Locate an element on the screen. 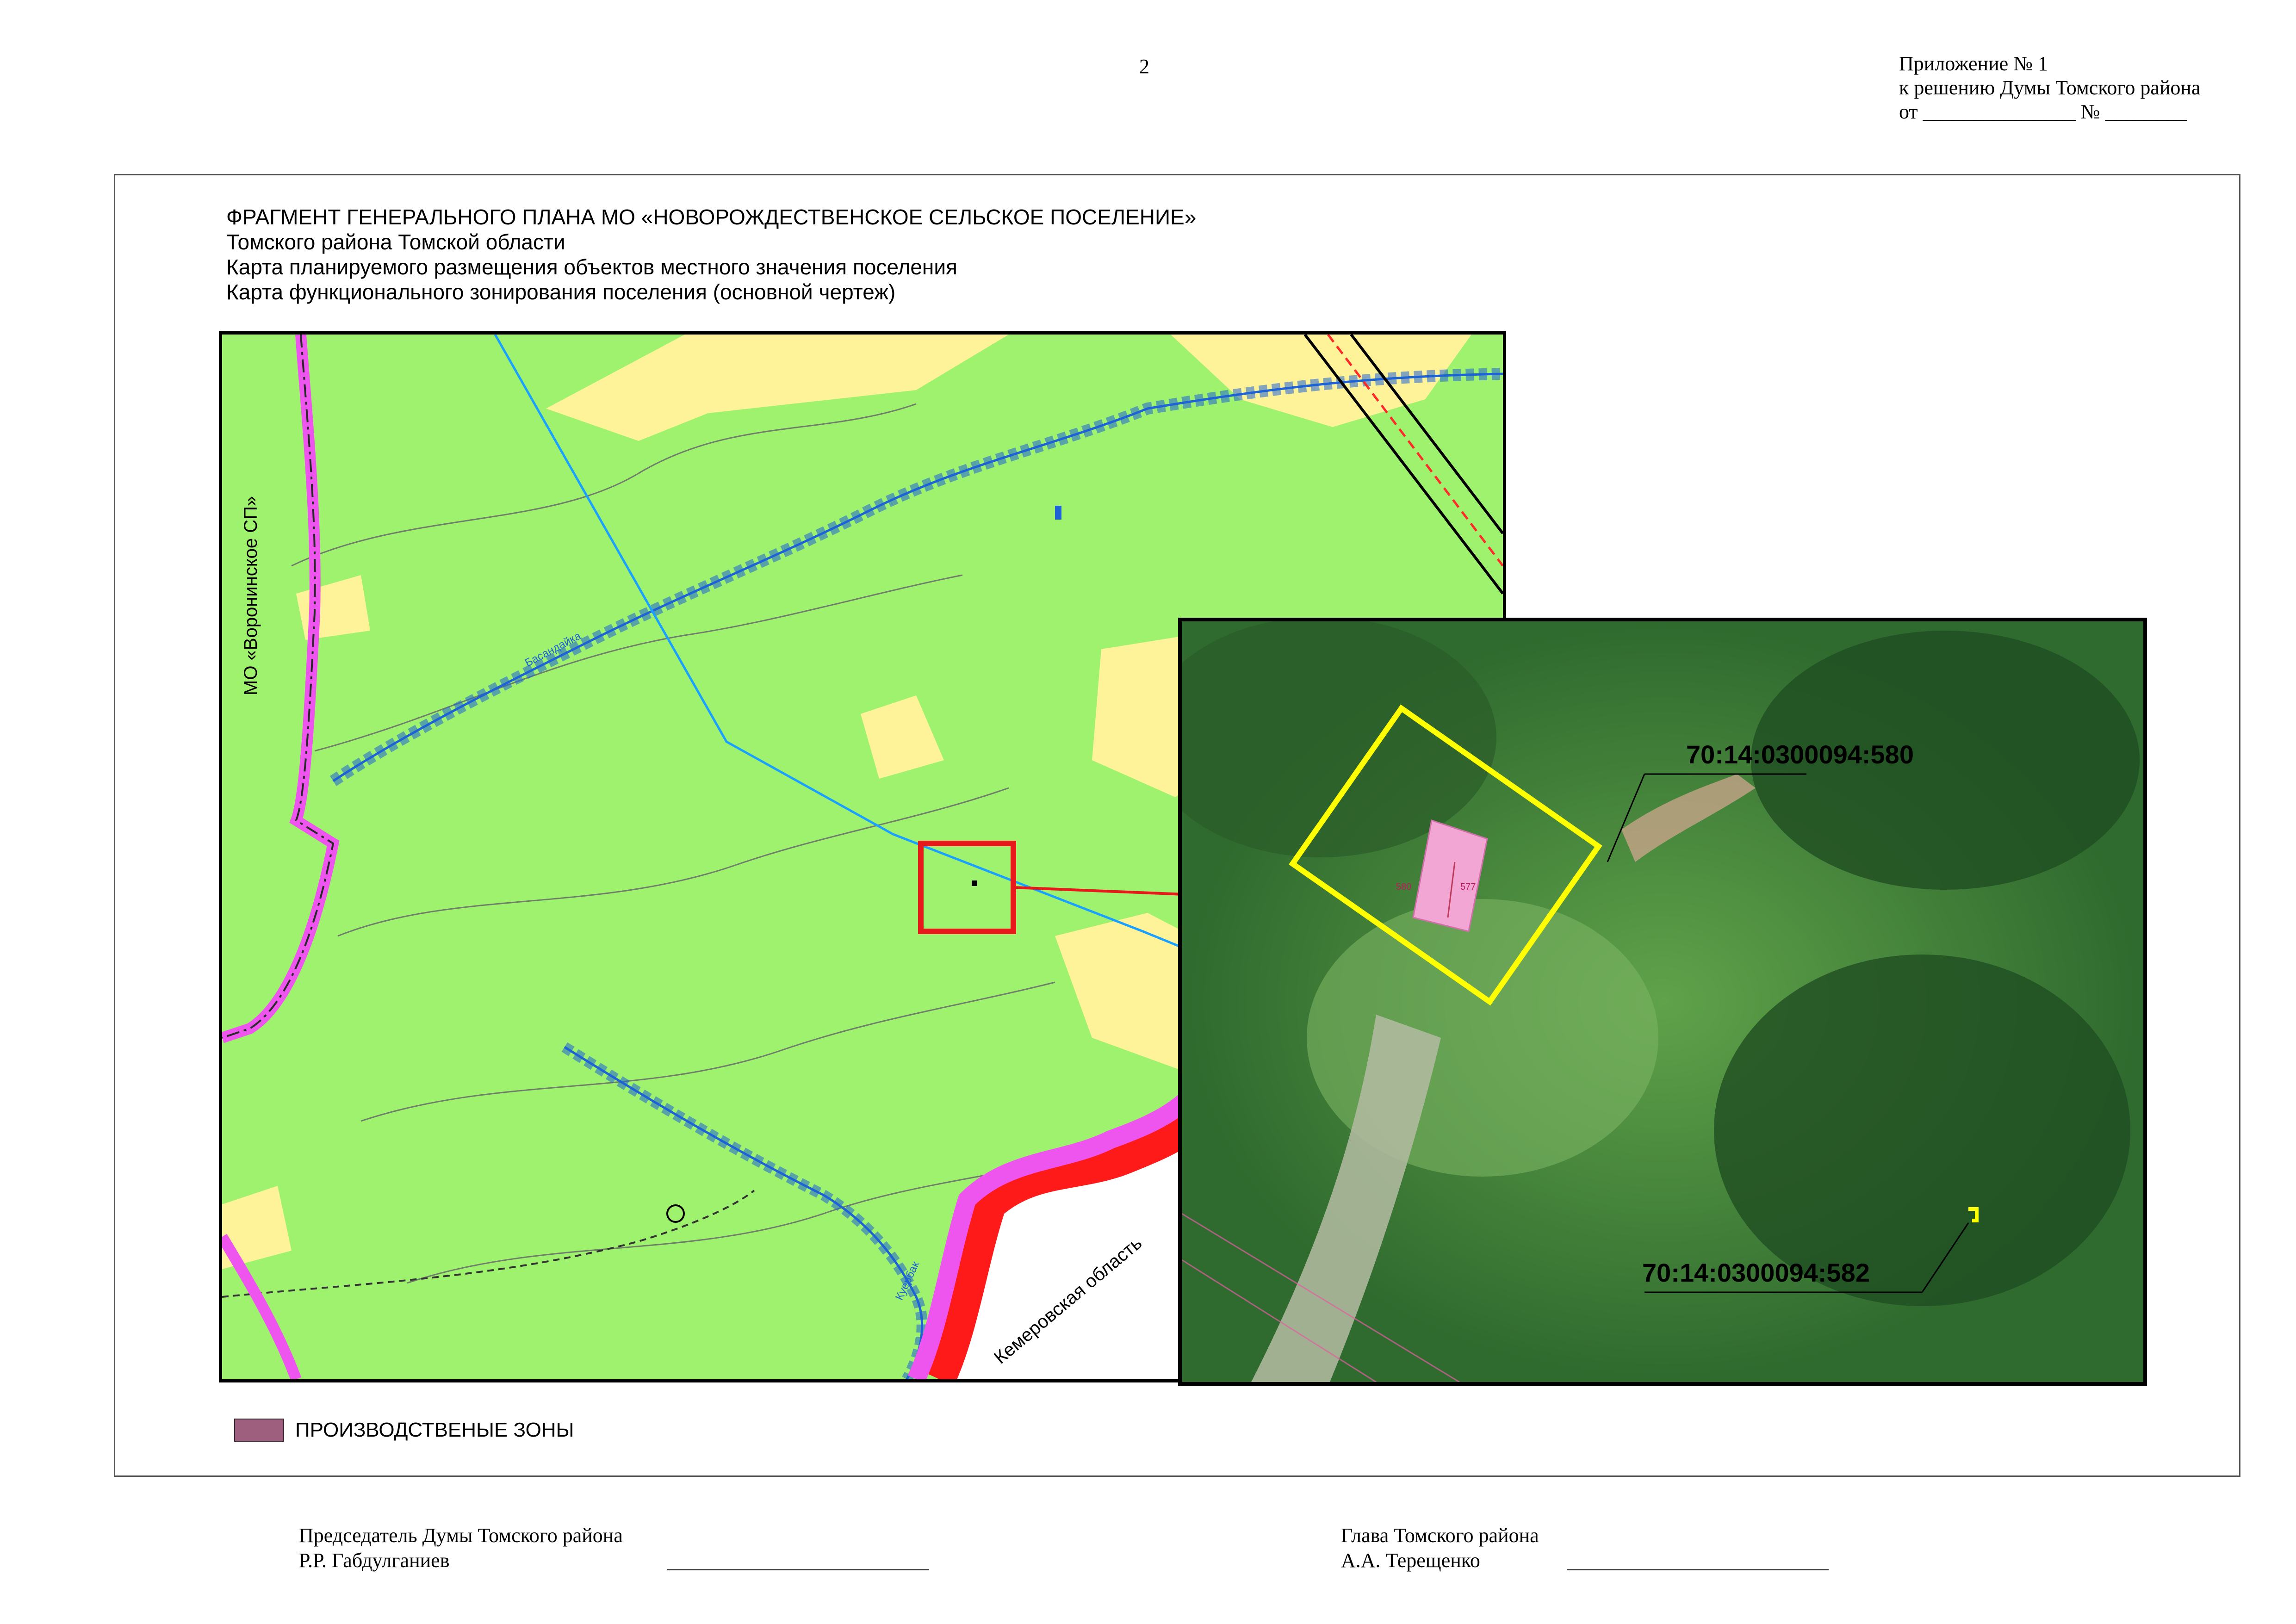  parcel-label-582: 70:14:0300094:582 is located at coordinates (1756, 1272).